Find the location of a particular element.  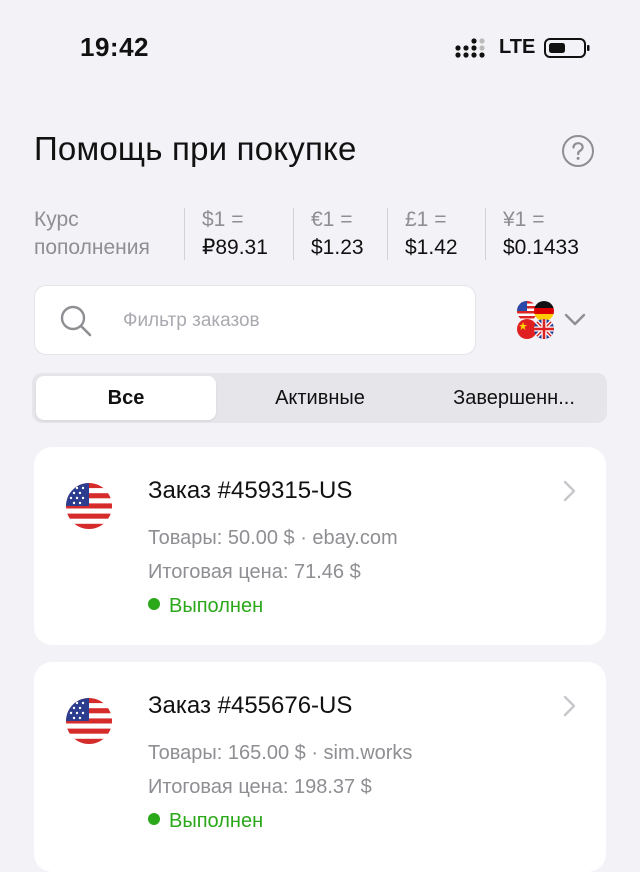

rate-usd: $1 = ₽89.31 is located at coordinates (235, 234).